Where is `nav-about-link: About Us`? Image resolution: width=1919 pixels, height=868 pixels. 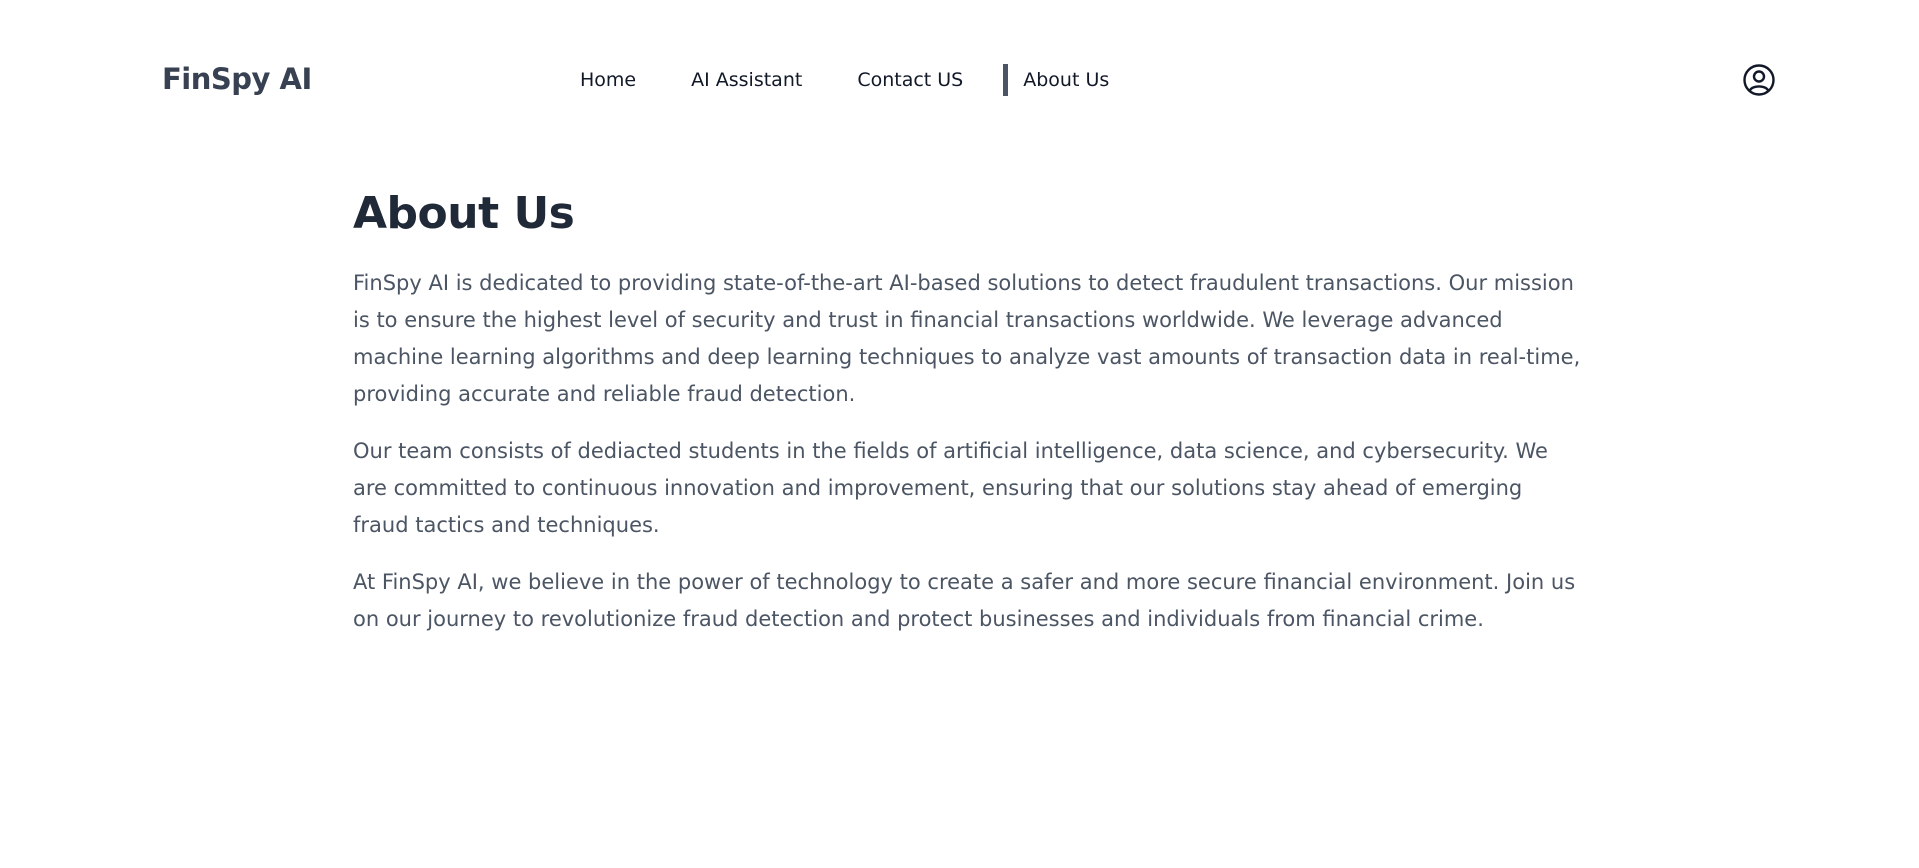 nav-about-link: About Us is located at coordinates (1056, 80).